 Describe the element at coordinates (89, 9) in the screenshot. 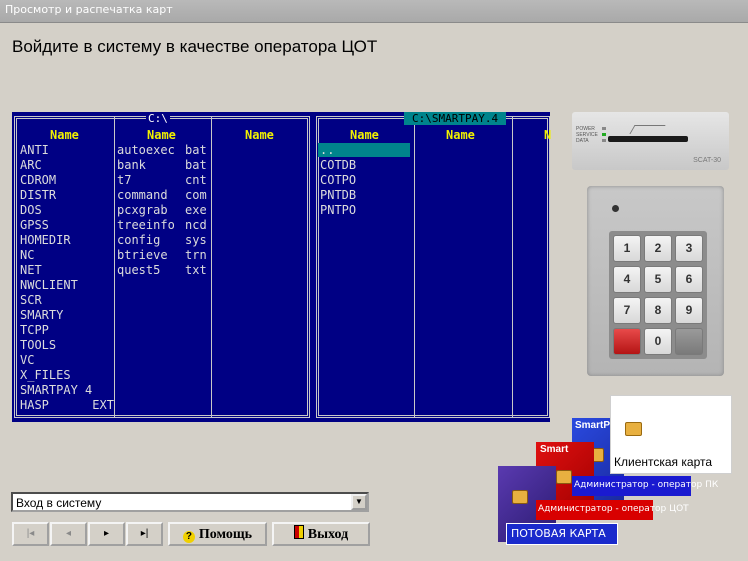

I see `window-title: Просмотр и распечатка карт` at that location.